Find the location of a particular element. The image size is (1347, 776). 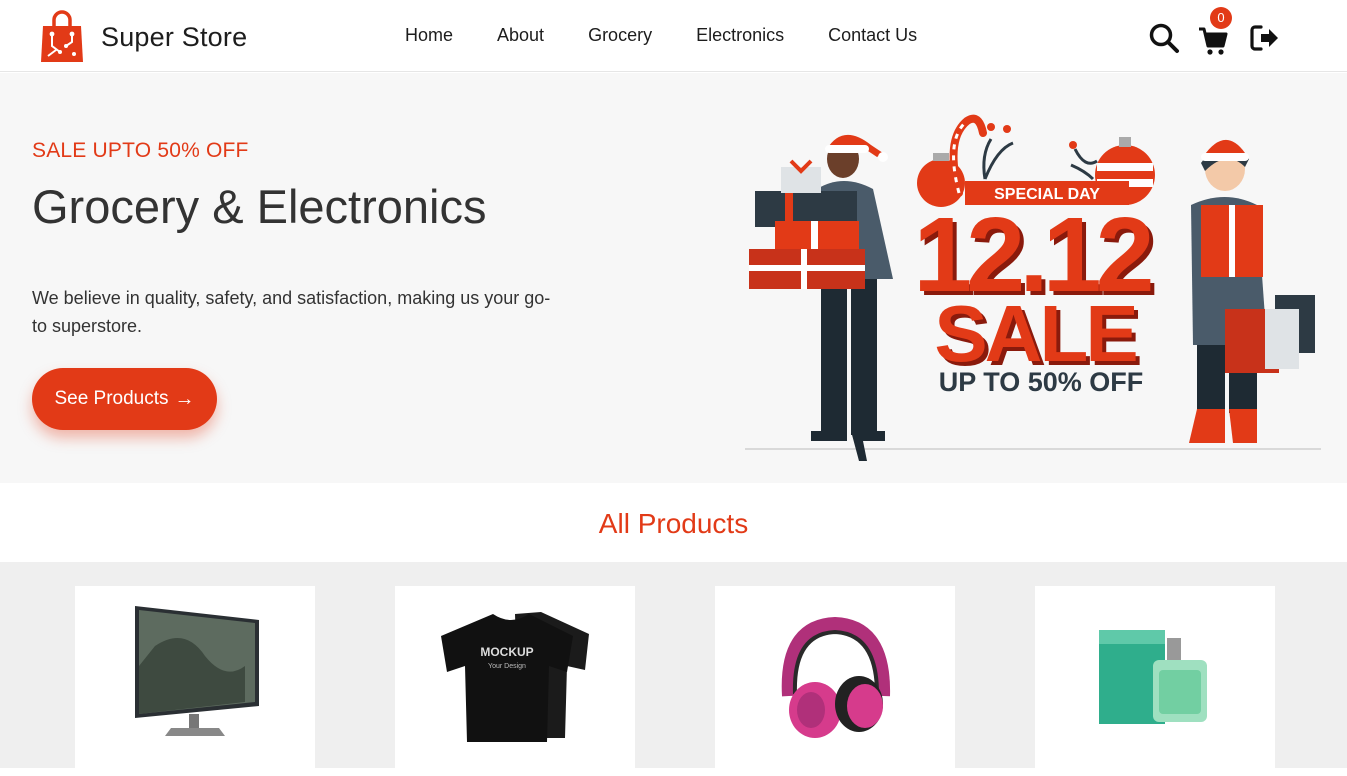

woman-with-bags-illustration is located at coordinates (1252, 291).